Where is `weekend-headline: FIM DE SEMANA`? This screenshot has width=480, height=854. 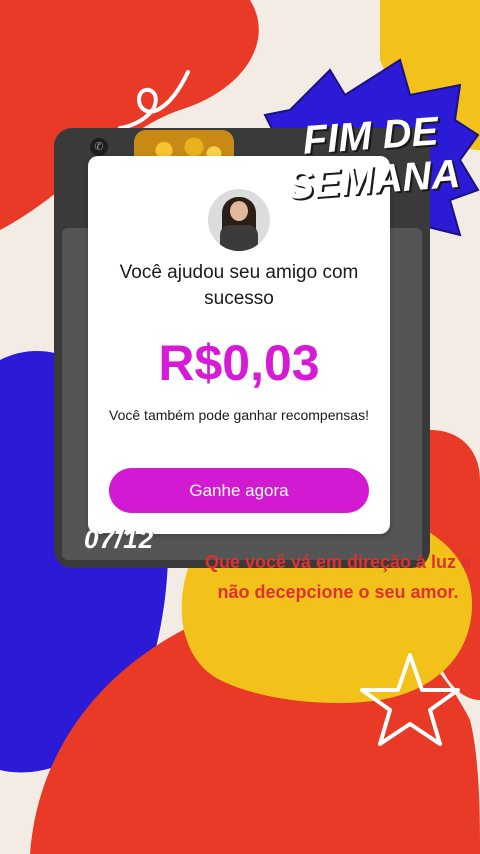
weekend-headline: FIM DE SEMANA is located at coordinates (373, 158).